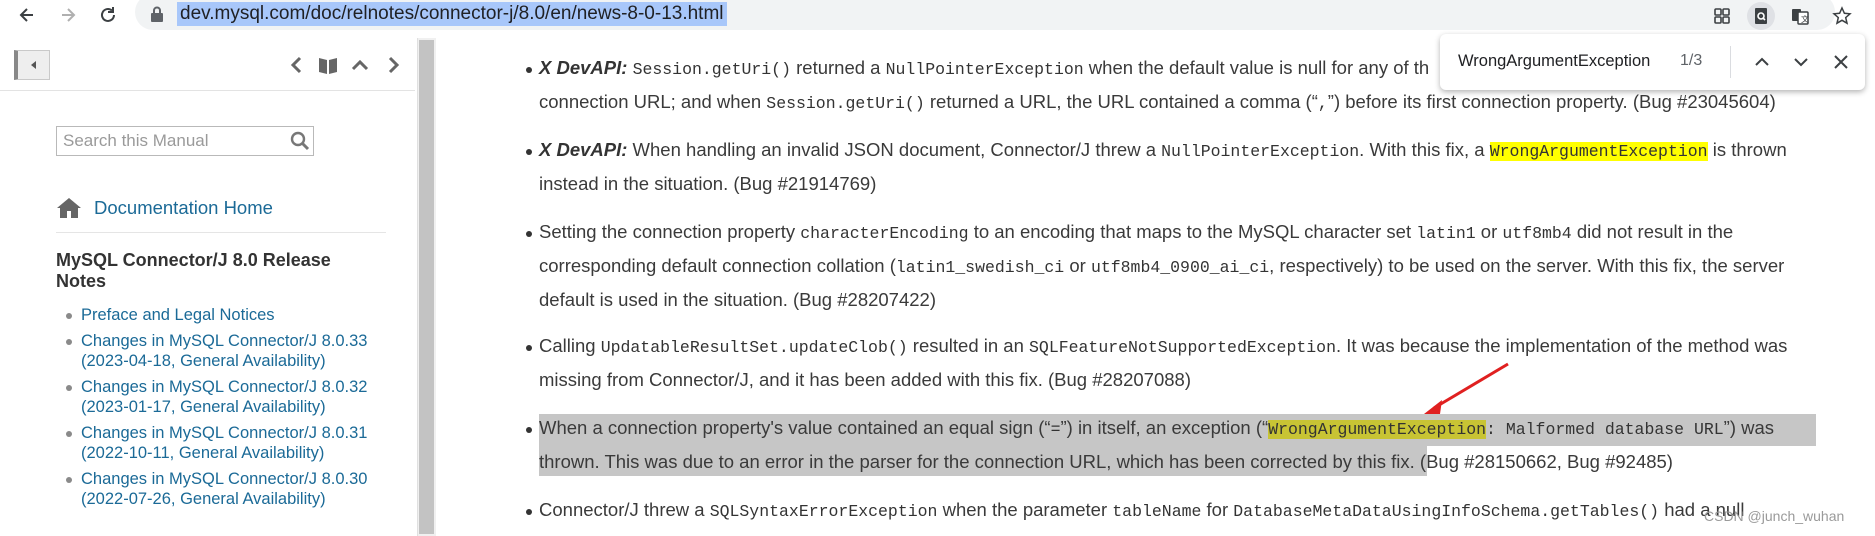 This screenshot has width=1875, height=536. I want to click on close-icon, so click(1841, 62).